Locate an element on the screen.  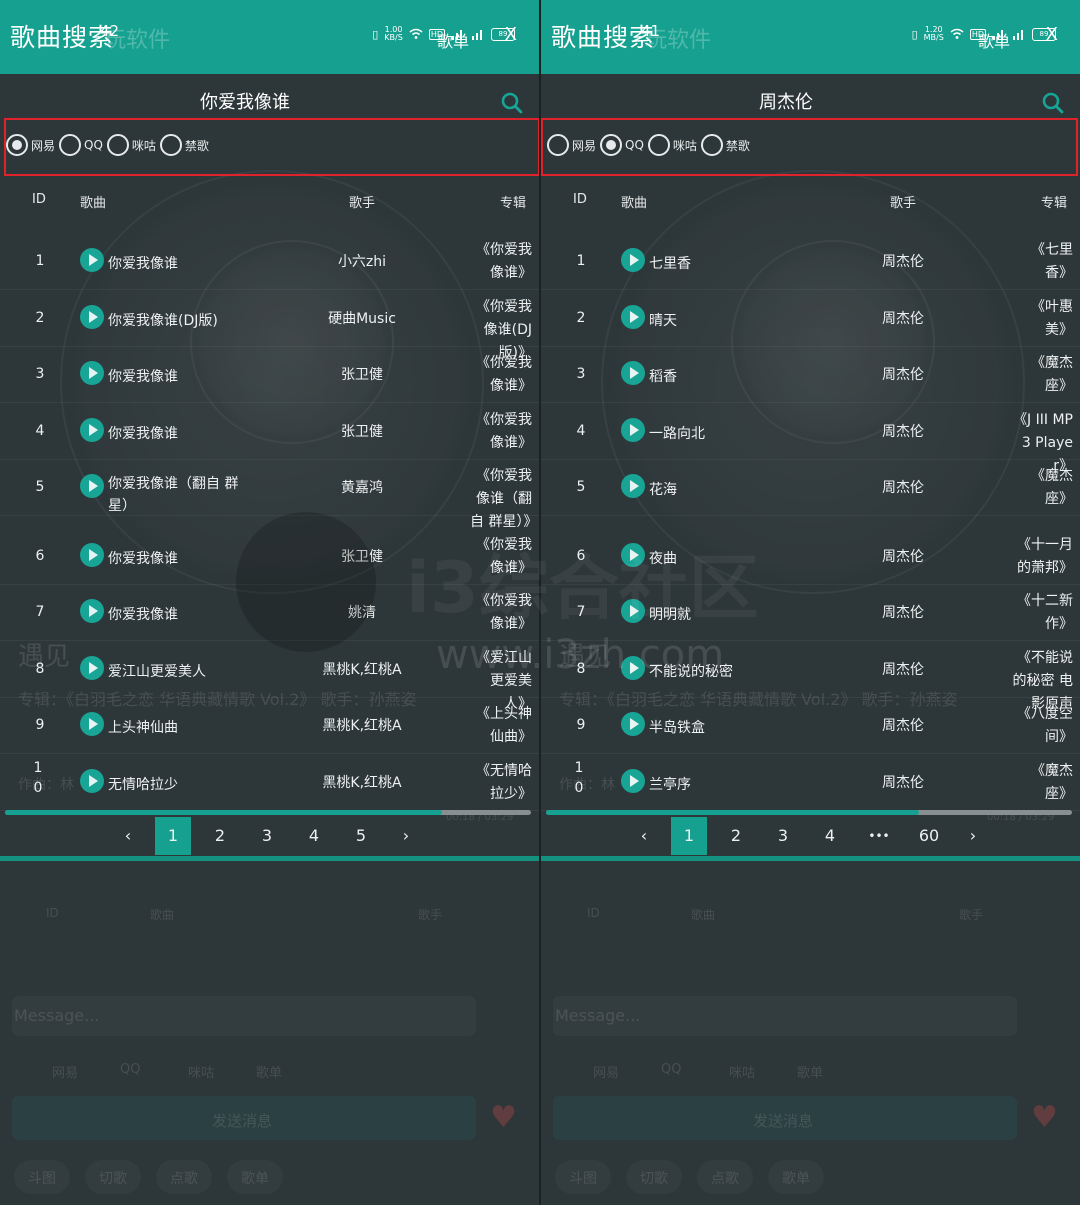
table-row: 2 你爱我像谁(DJ版) 硬曲Music 《你爱我像谁(DJ版)》 is located at coordinates (269, 325).